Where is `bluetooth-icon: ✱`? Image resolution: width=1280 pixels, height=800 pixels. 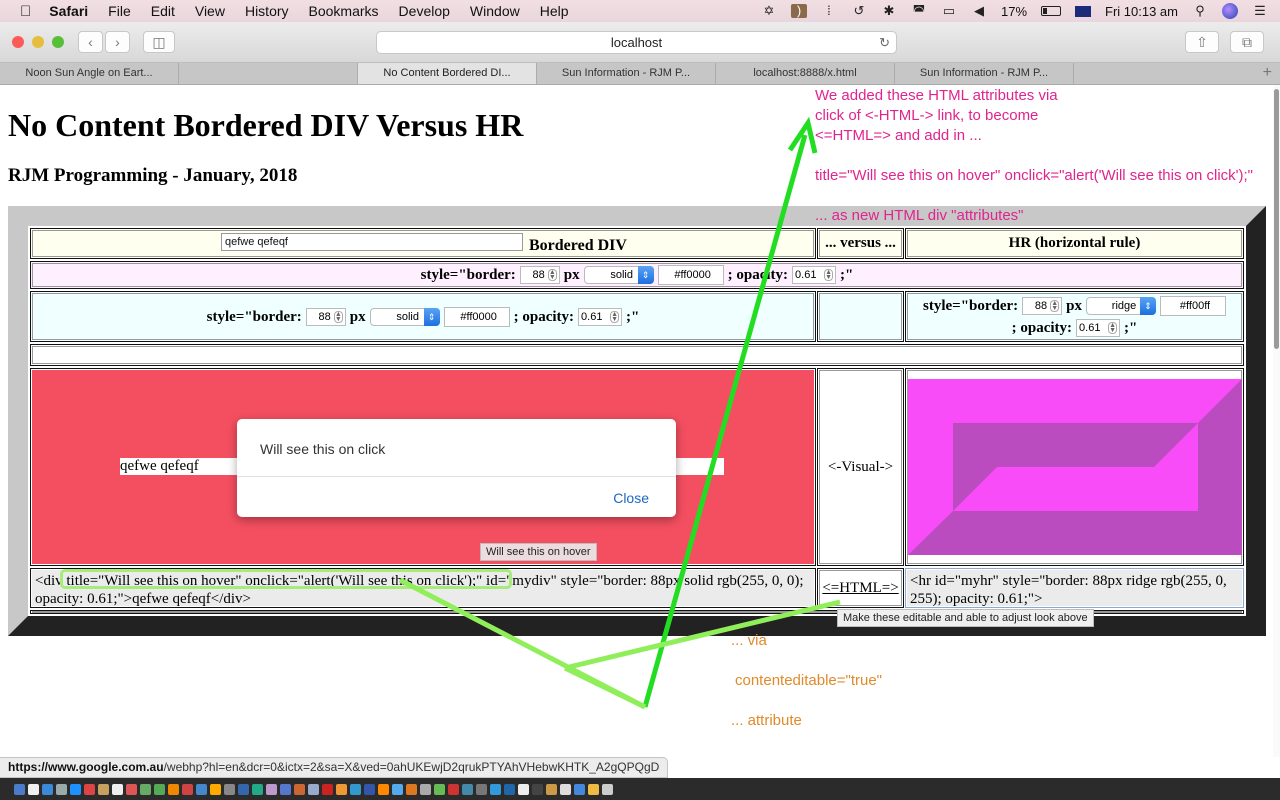
bluetooth-icon: ✱ is located at coordinates (889, 11).